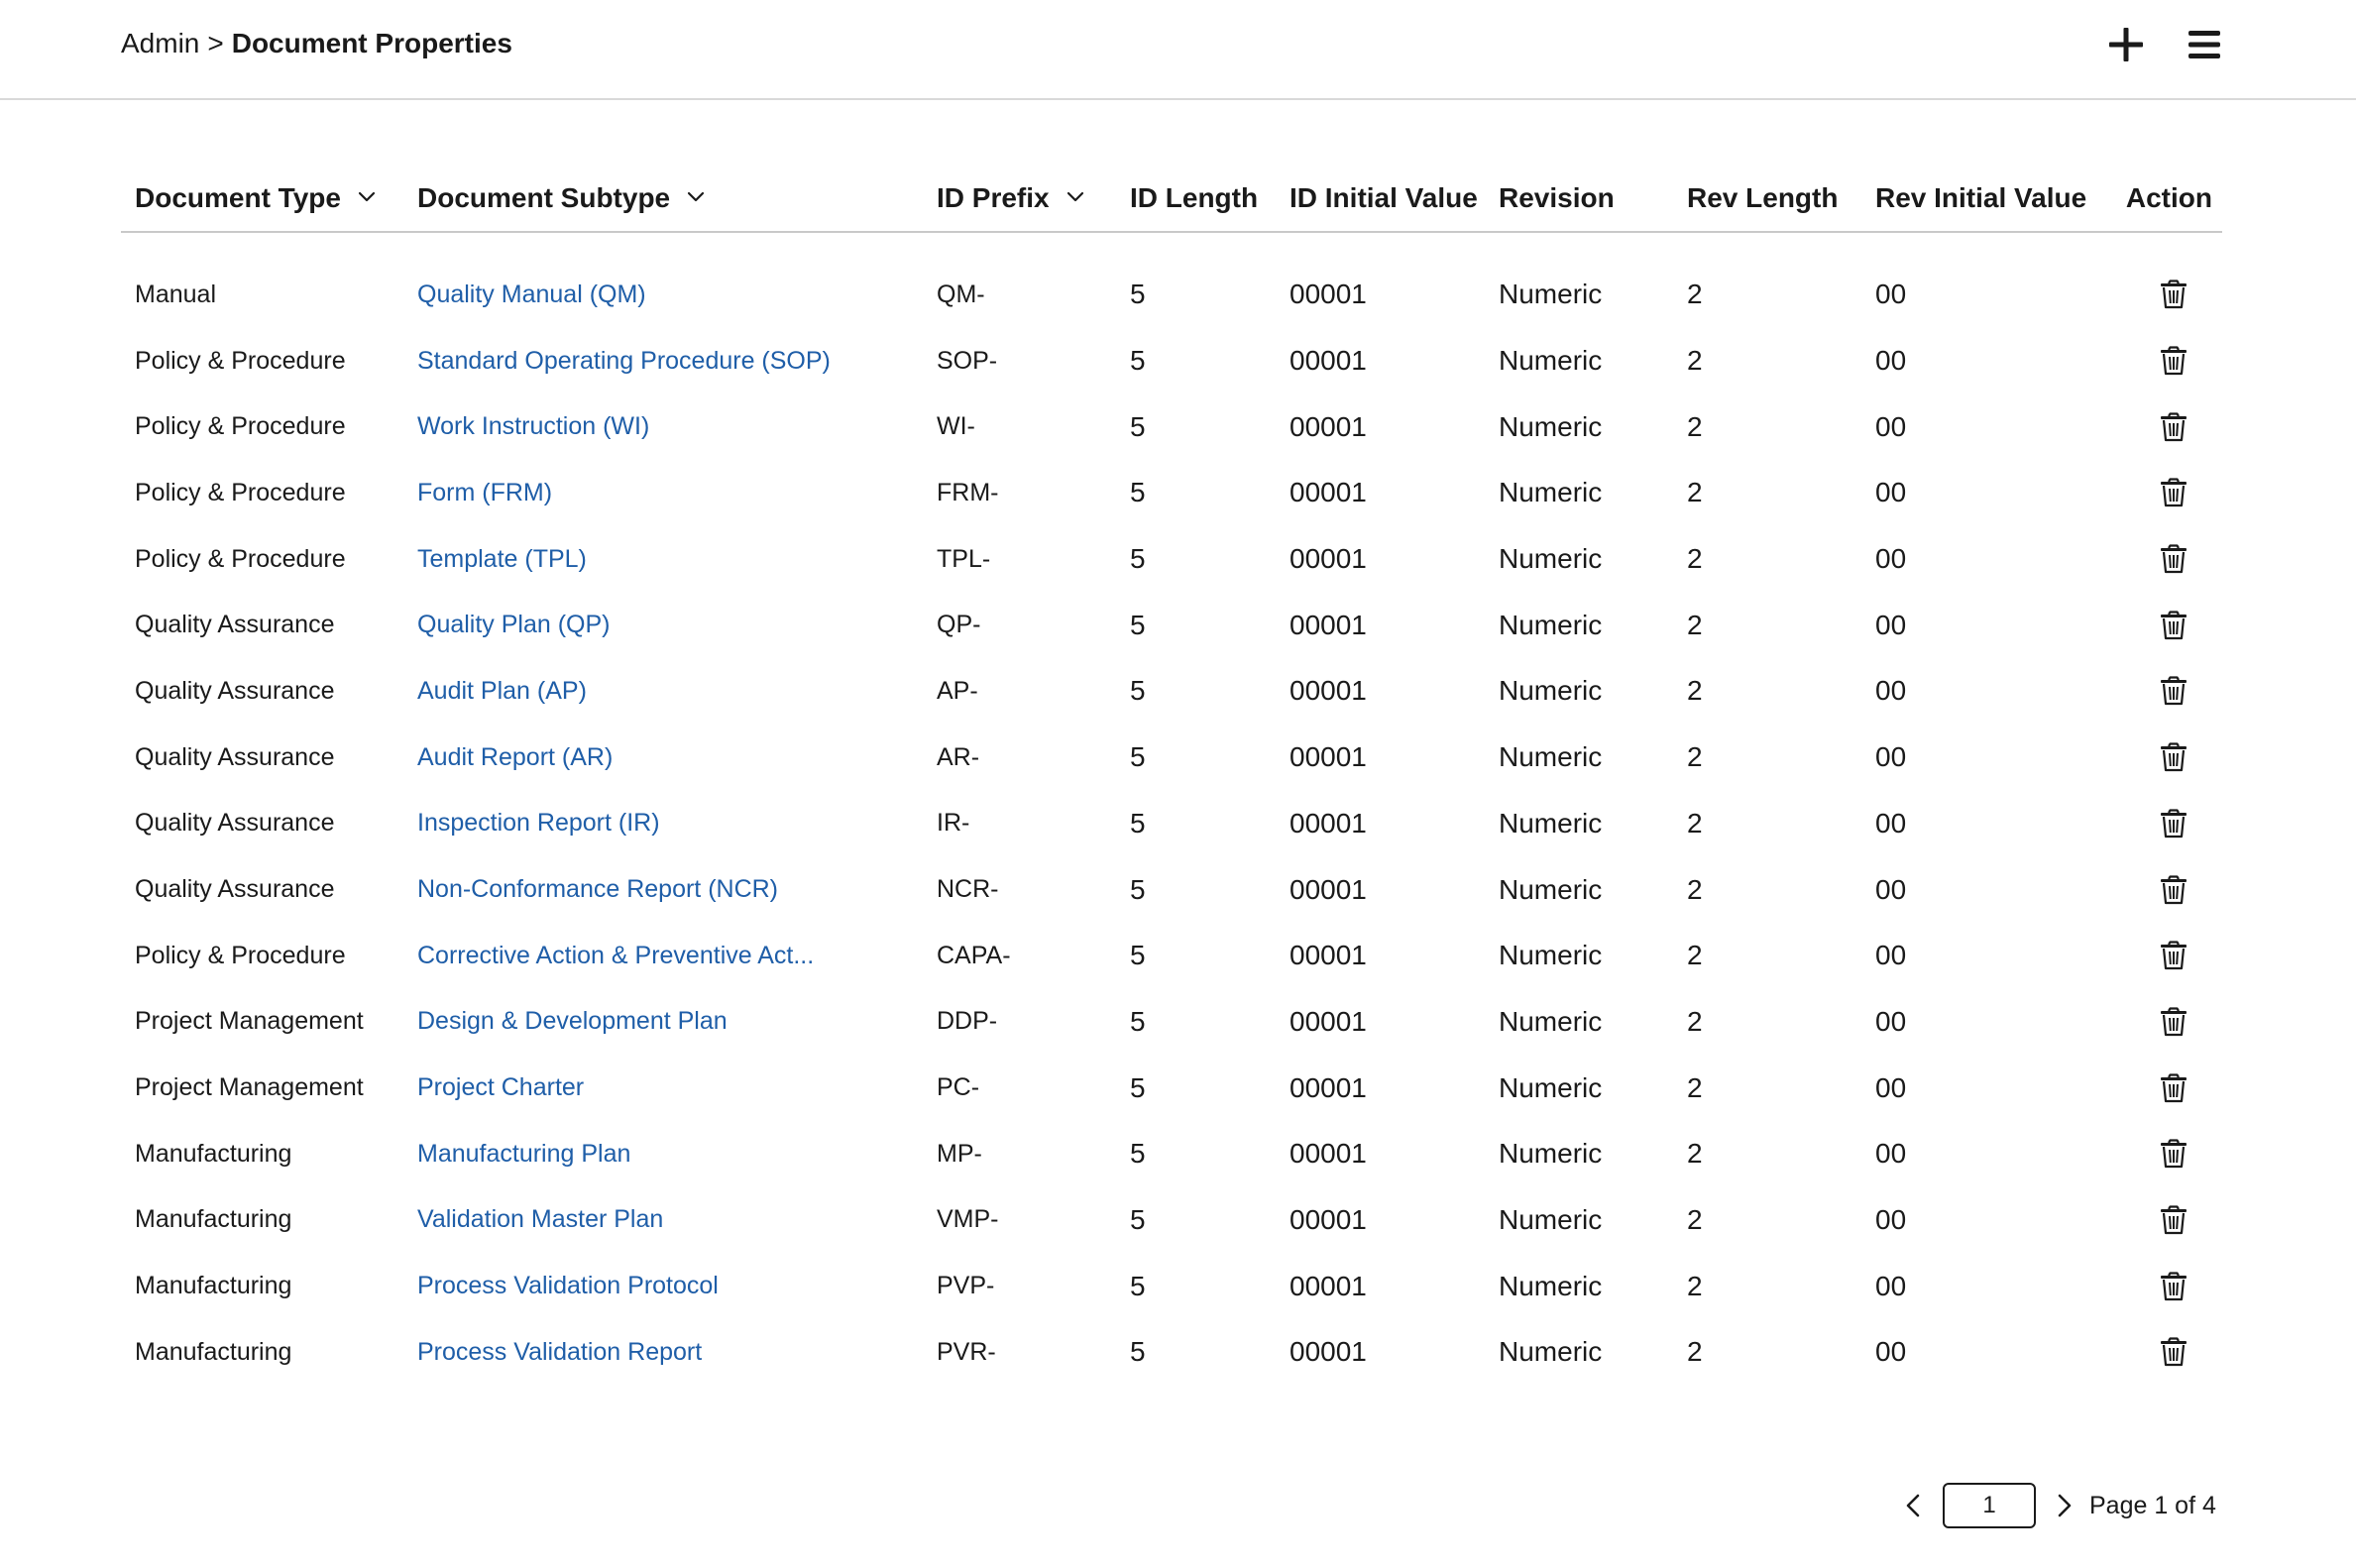  What do you see at coordinates (663, 1088) in the screenshot?
I see `cell-subtype-link: Project Charter` at bounding box center [663, 1088].